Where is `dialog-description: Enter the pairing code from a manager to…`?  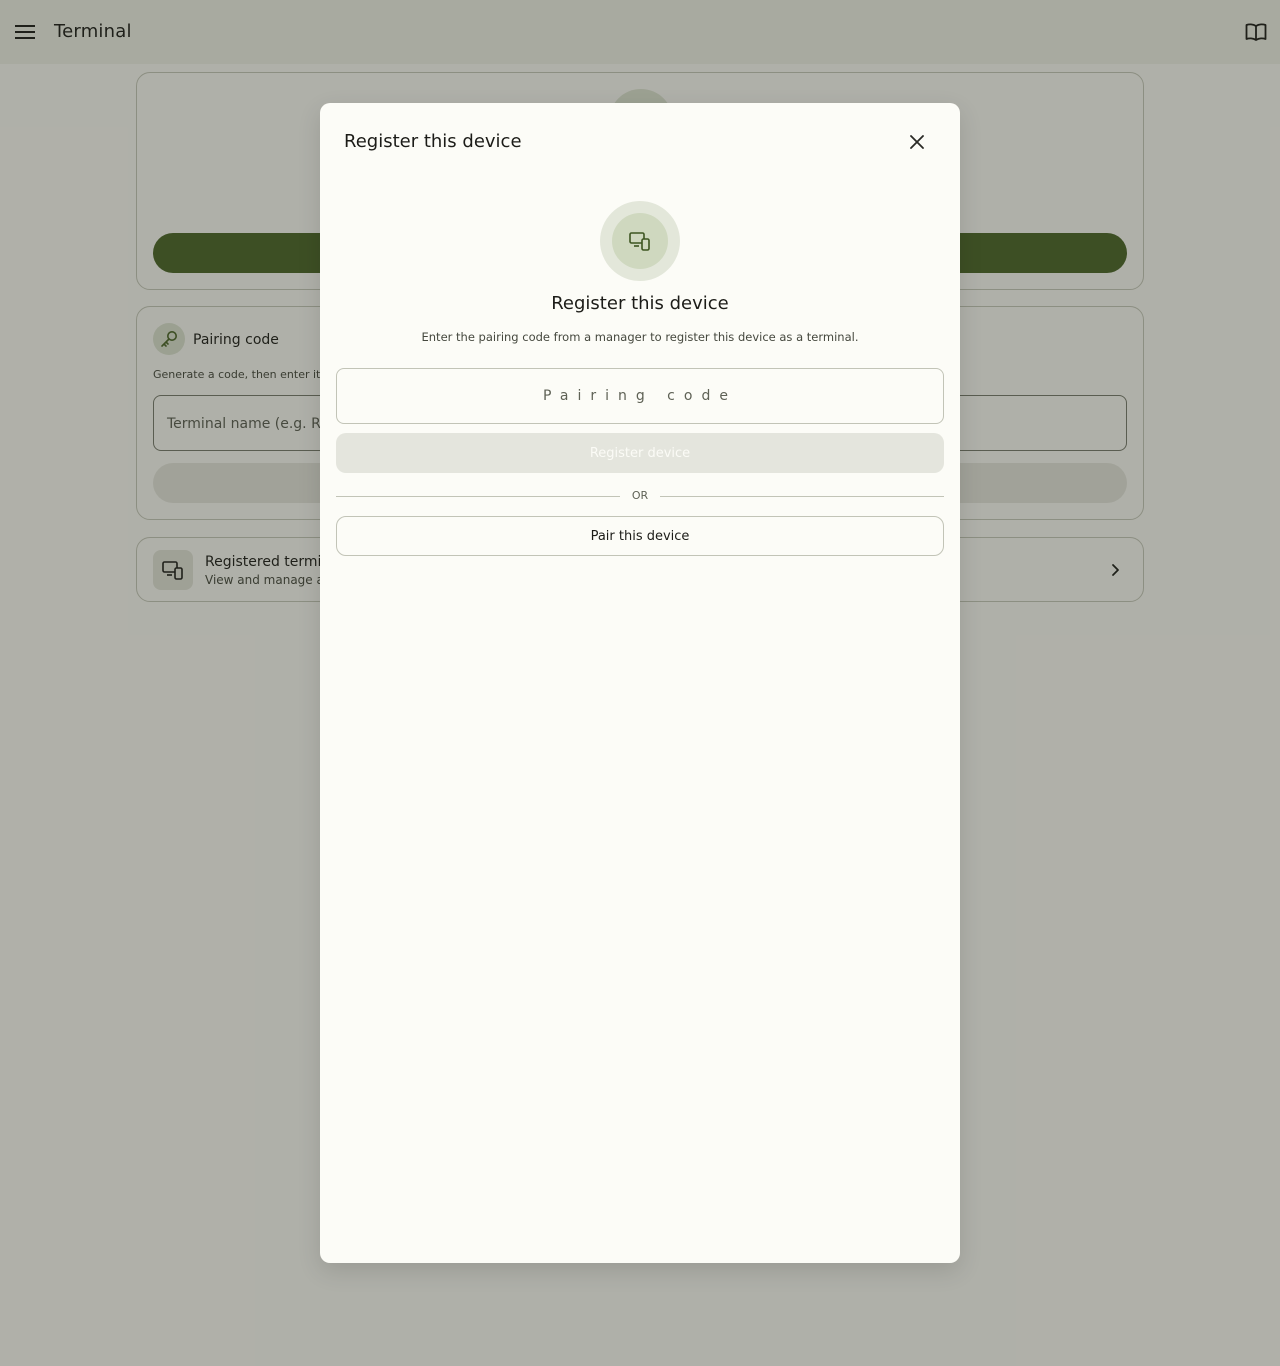 dialog-description: Enter the pairing code from a manager to… is located at coordinates (640, 337).